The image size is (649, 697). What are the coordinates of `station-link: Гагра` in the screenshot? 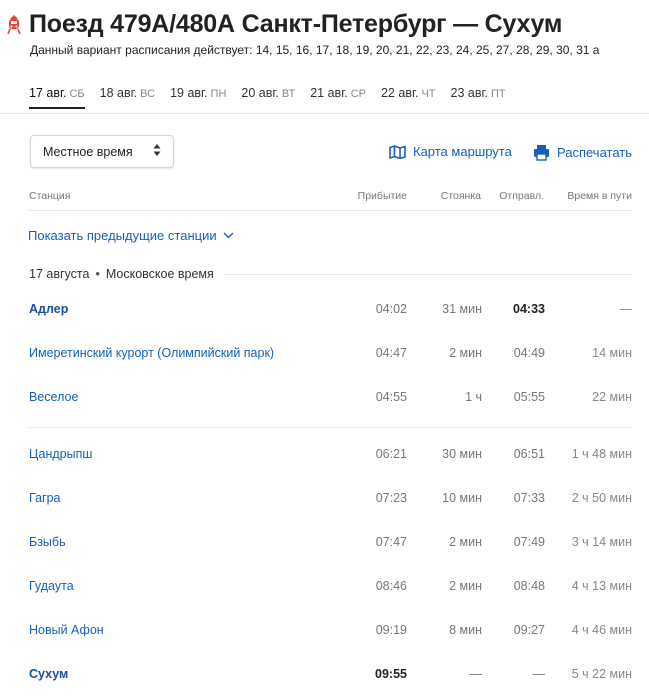 It's located at (44, 498).